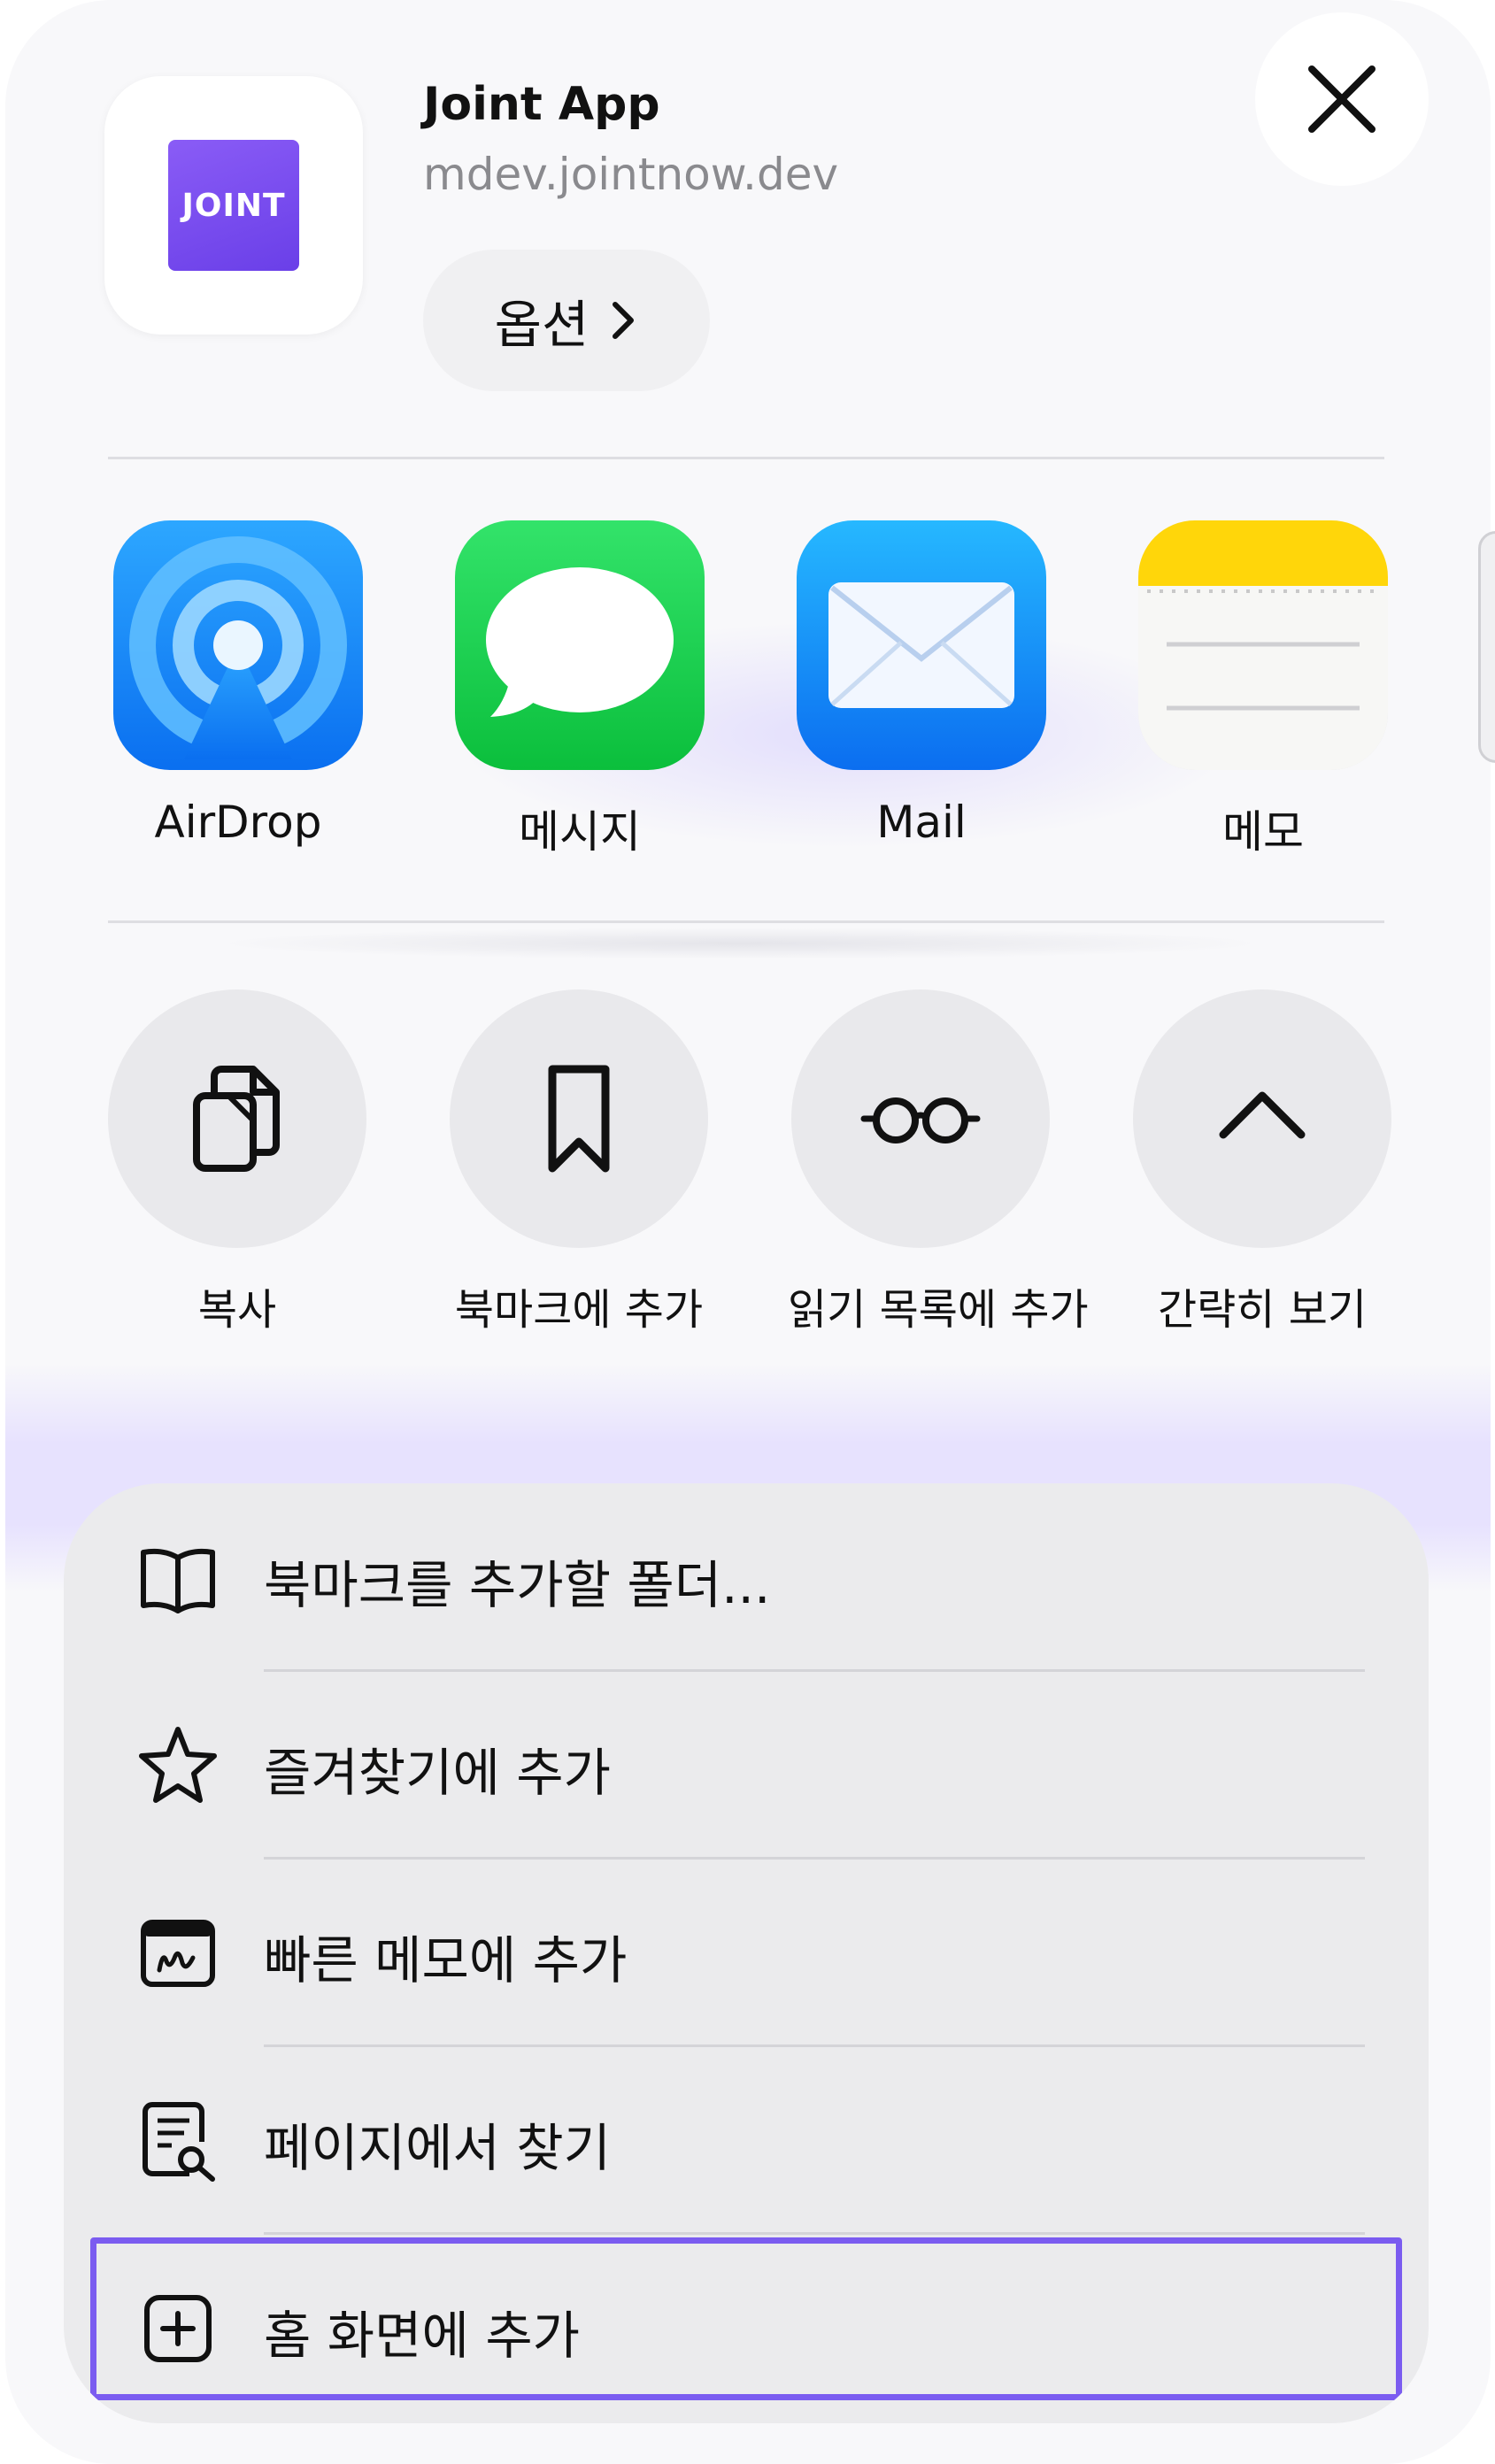 This screenshot has height=2464, width=1495. What do you see at coordinates (740, 943) in the screenshot?
I see `background-shadow` at bounding box center [740, 943].